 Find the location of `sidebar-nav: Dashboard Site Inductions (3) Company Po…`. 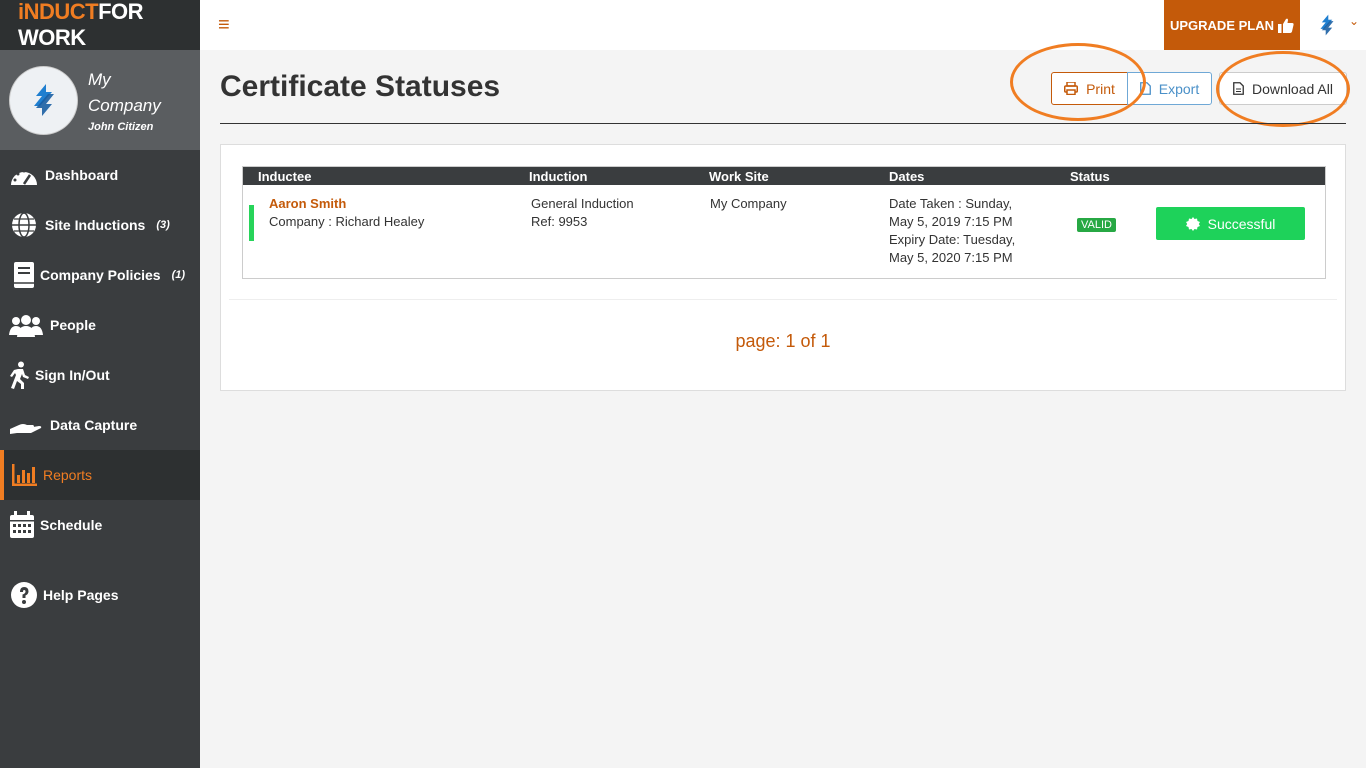

sidebar-nav: Dashboard Site Inductions (3) Company Po… is located at coordinates (100, 385).